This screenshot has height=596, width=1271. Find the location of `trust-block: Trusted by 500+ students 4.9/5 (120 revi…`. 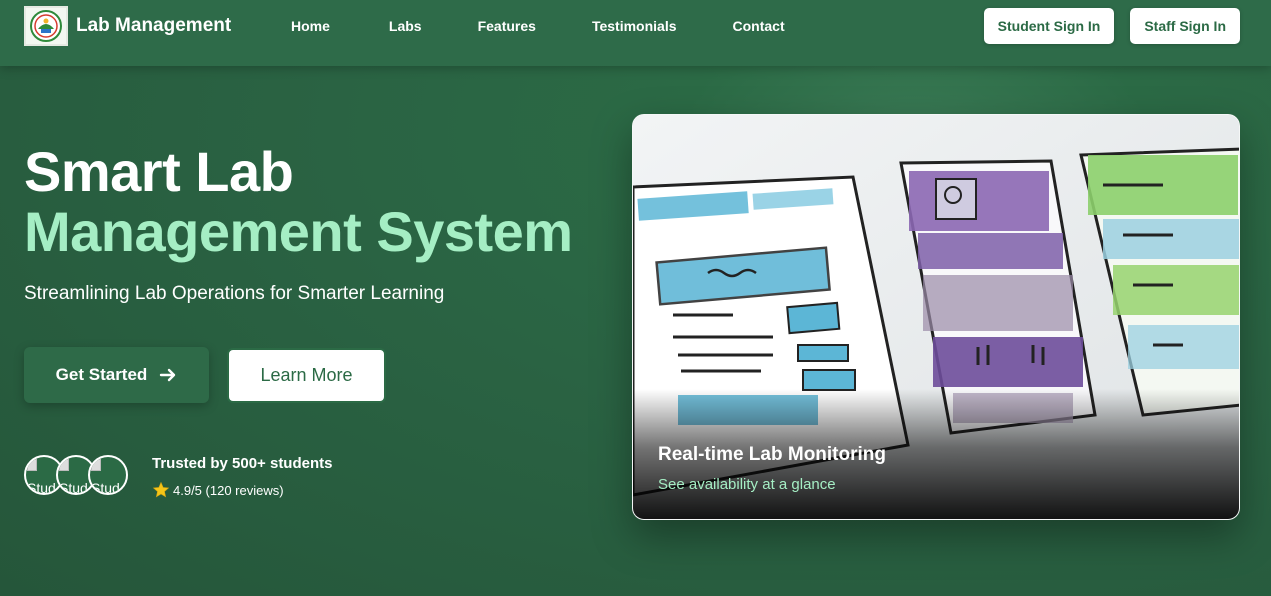

trust-block: Trusted by 500+ students 4.9/5 (120 revi… is located at coordinates (242, 477).